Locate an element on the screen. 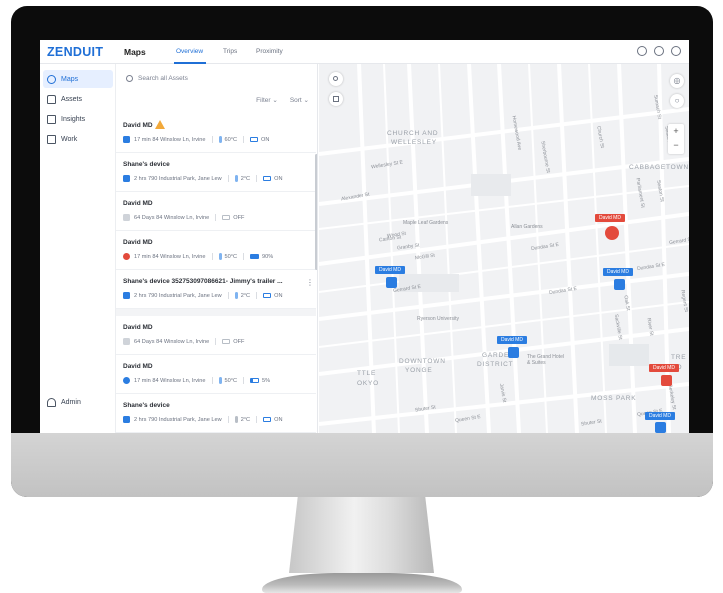 This screenshot has width=723, height=593. location-pin-icon is located at coordinates (51, 79).